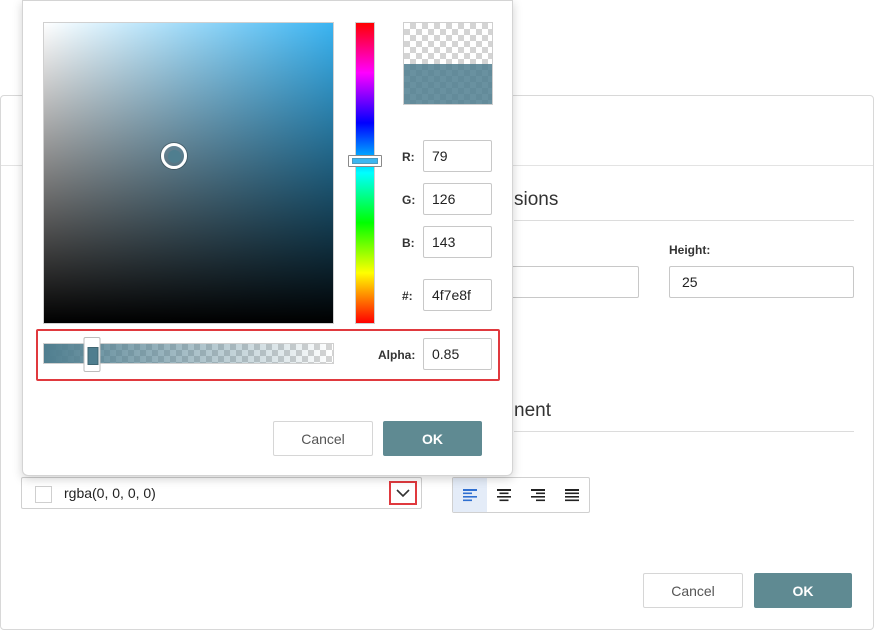  Describe the element at coordinates (457, 156) in the screenshot. I see `red-input: 79` at that location.